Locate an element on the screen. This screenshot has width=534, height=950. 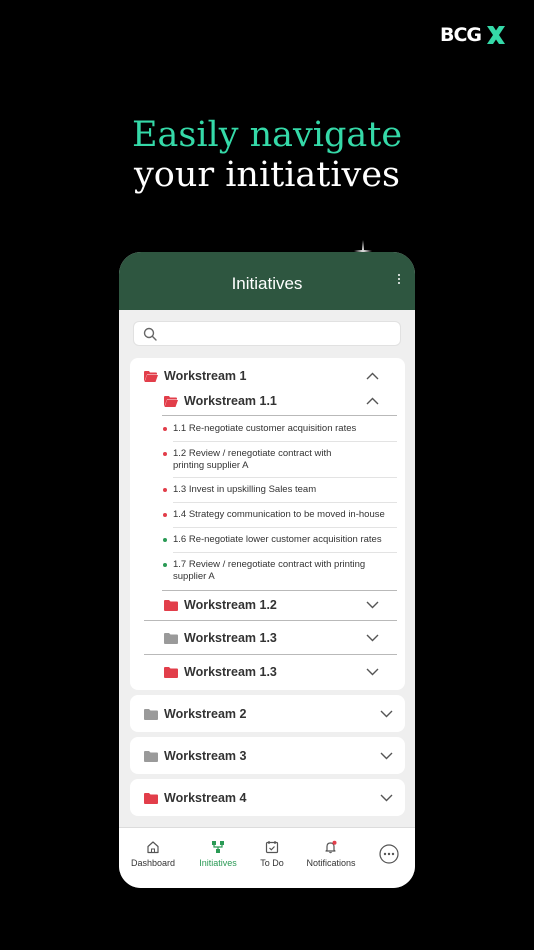
workstream-1-1-row: Workstream 1.1 is located at coordinates (284, 401).